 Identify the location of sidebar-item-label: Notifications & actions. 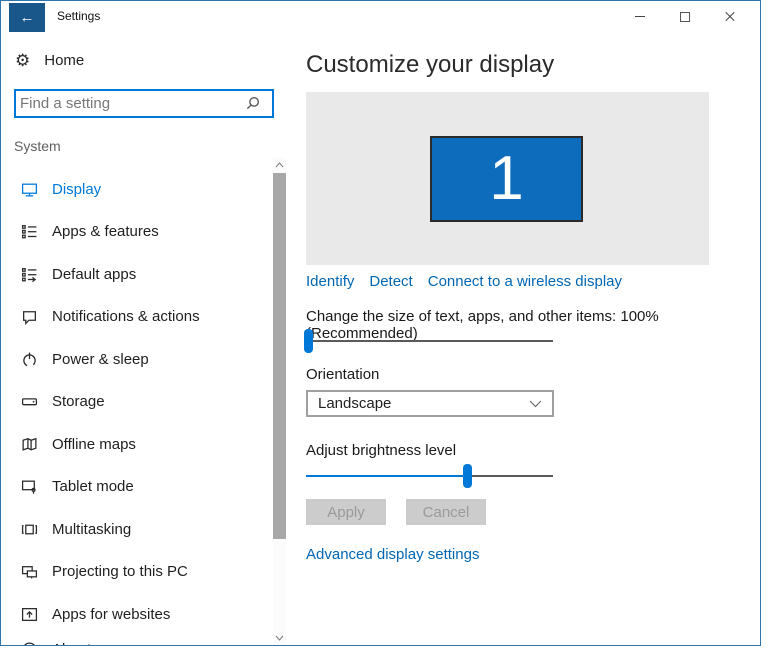
(126, 316).